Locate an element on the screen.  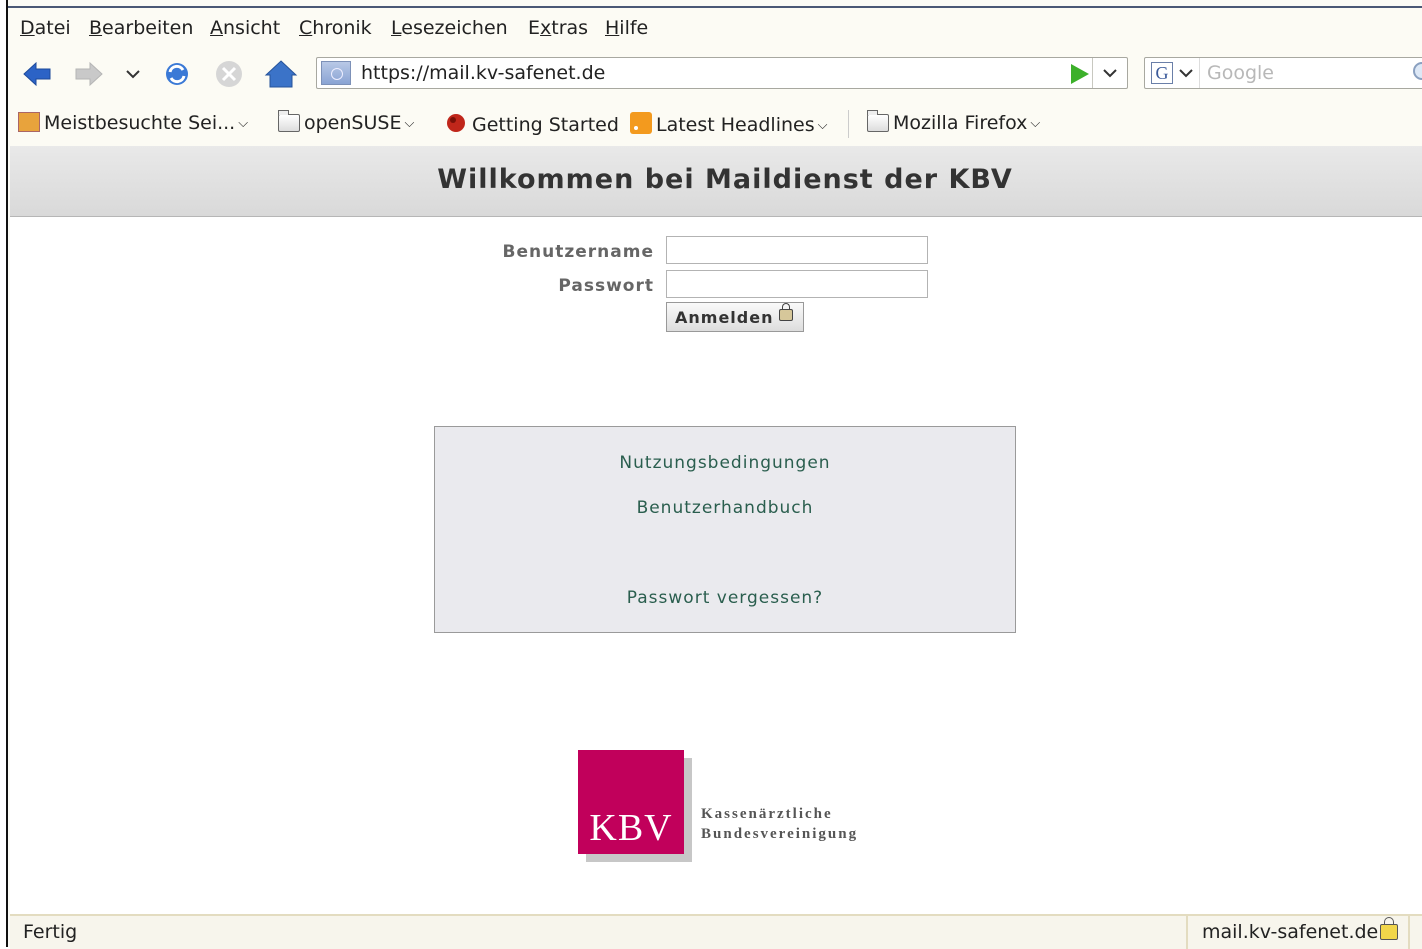
page-title: Willkommen bei Maildienst der KBV is located at coordinates (725, 179).